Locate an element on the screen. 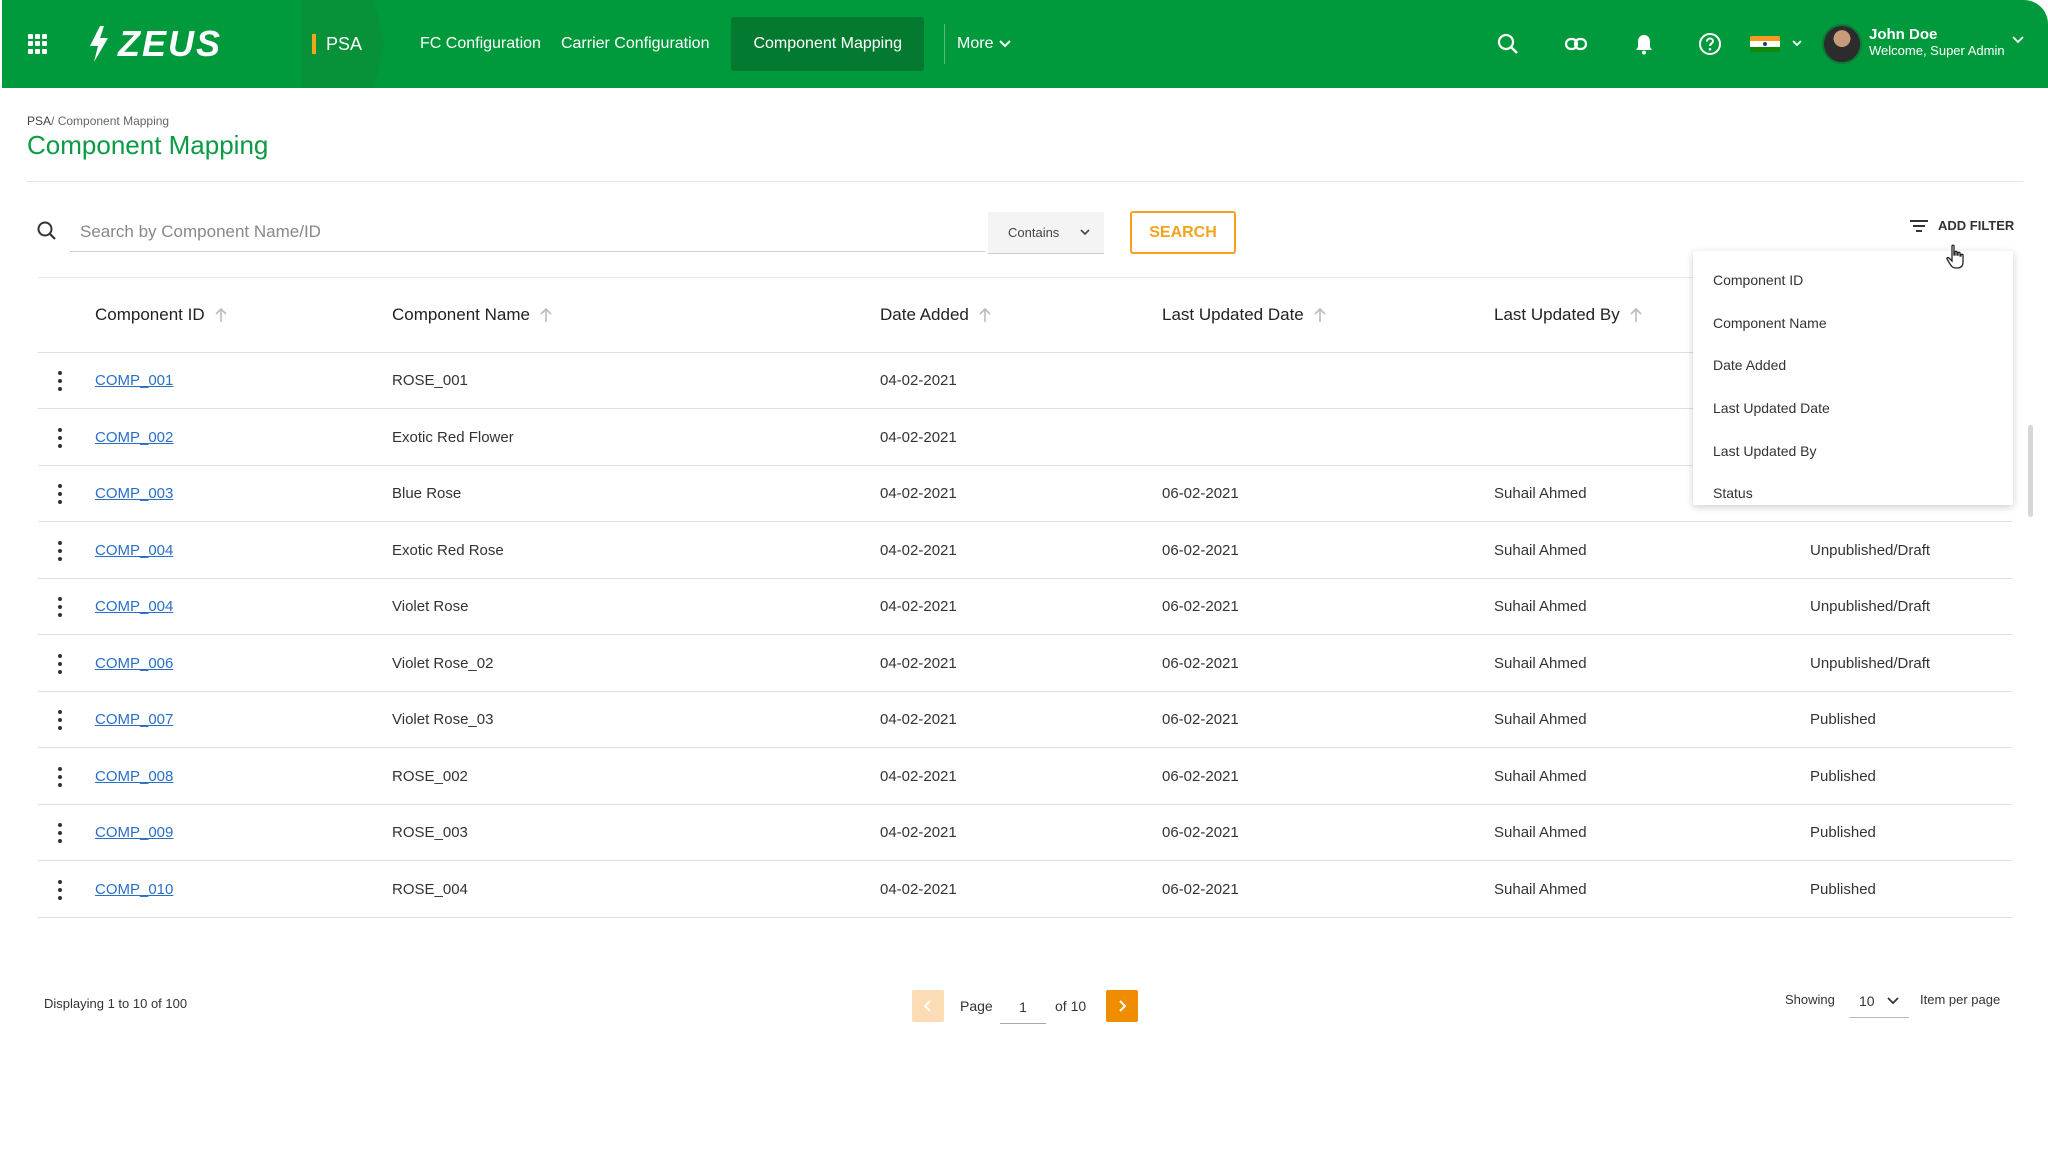 The height and width of the screenshot is (1152, 2048). cell-component-name: Violet Rose_03 is located at coordinates (443, 719).